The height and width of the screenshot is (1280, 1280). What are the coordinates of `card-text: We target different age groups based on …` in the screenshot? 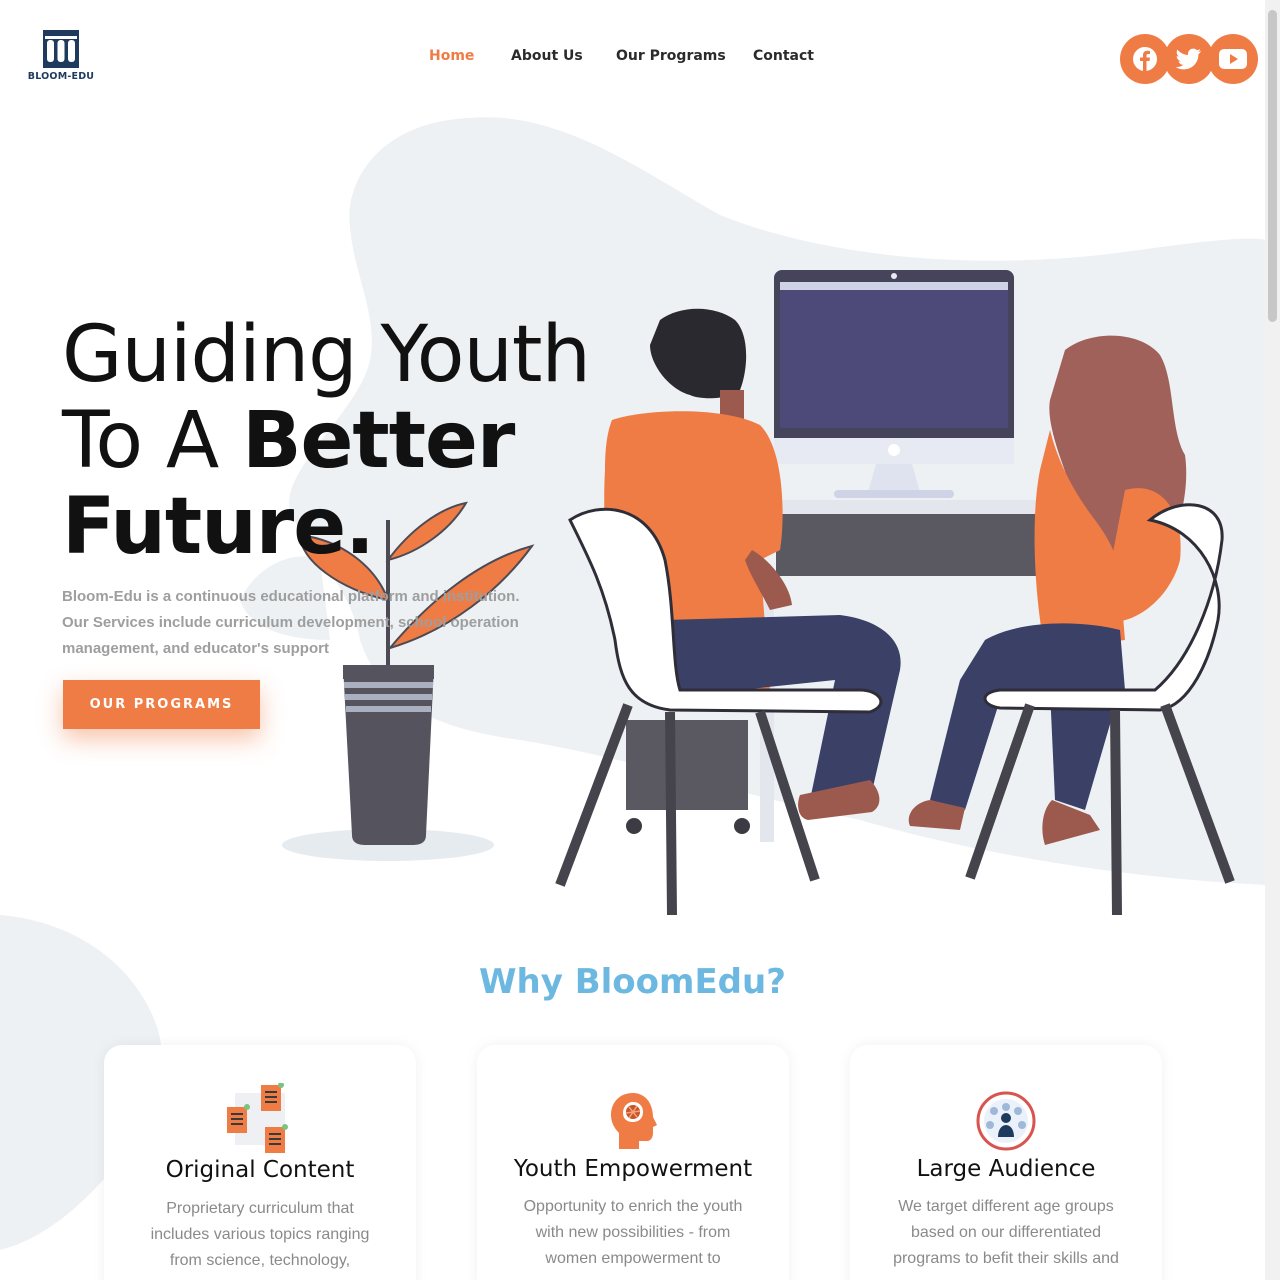 It's located at (1006, 1232).